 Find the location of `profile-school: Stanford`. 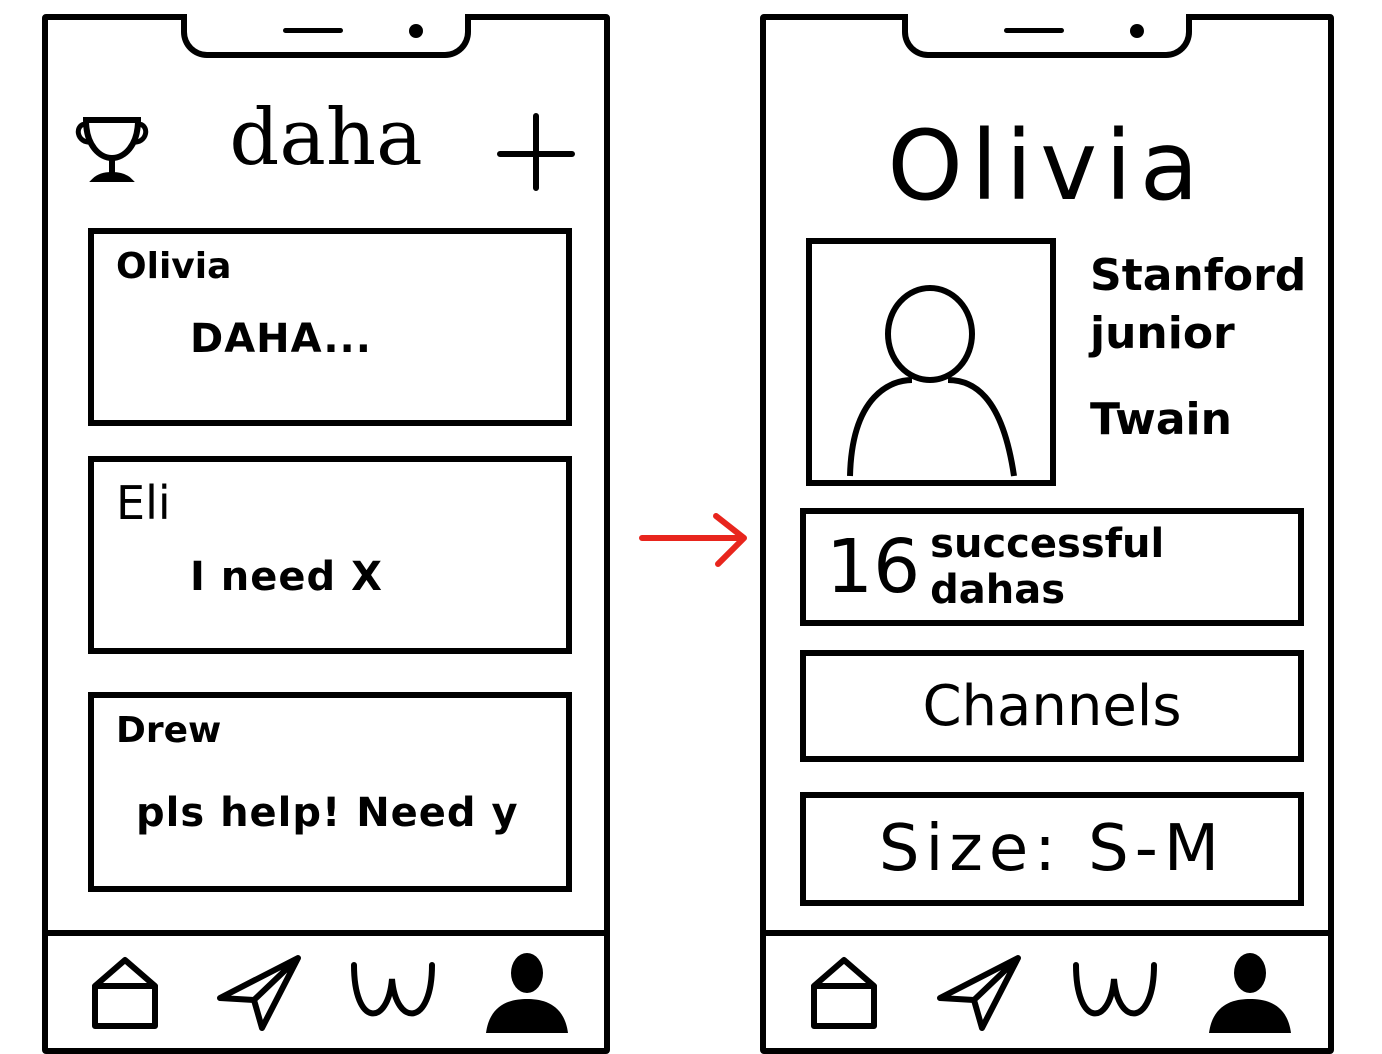

profile-school: Stanford is located at coordinates (1198, 275).